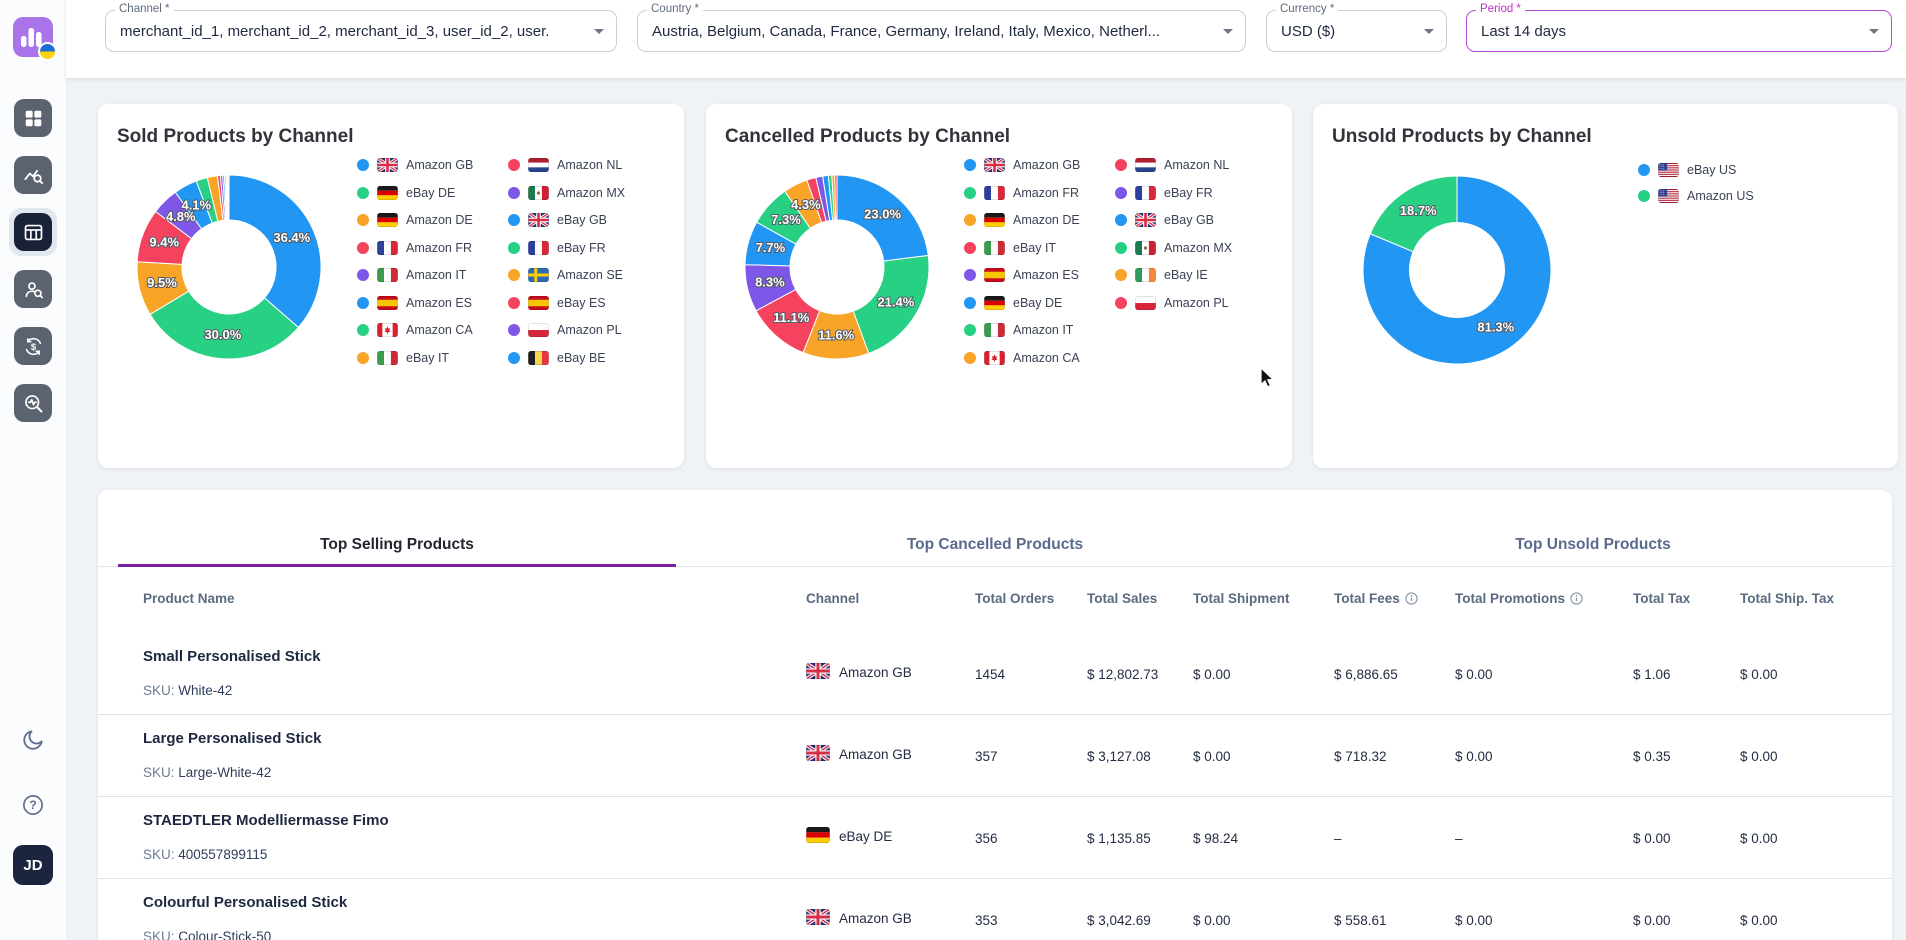 This screenshot has height=940, width=1906. Describe the element at coordinates (1190, 275) in the screenshot. I see `legend-item-ebay-ie: eBay IE` at that location.